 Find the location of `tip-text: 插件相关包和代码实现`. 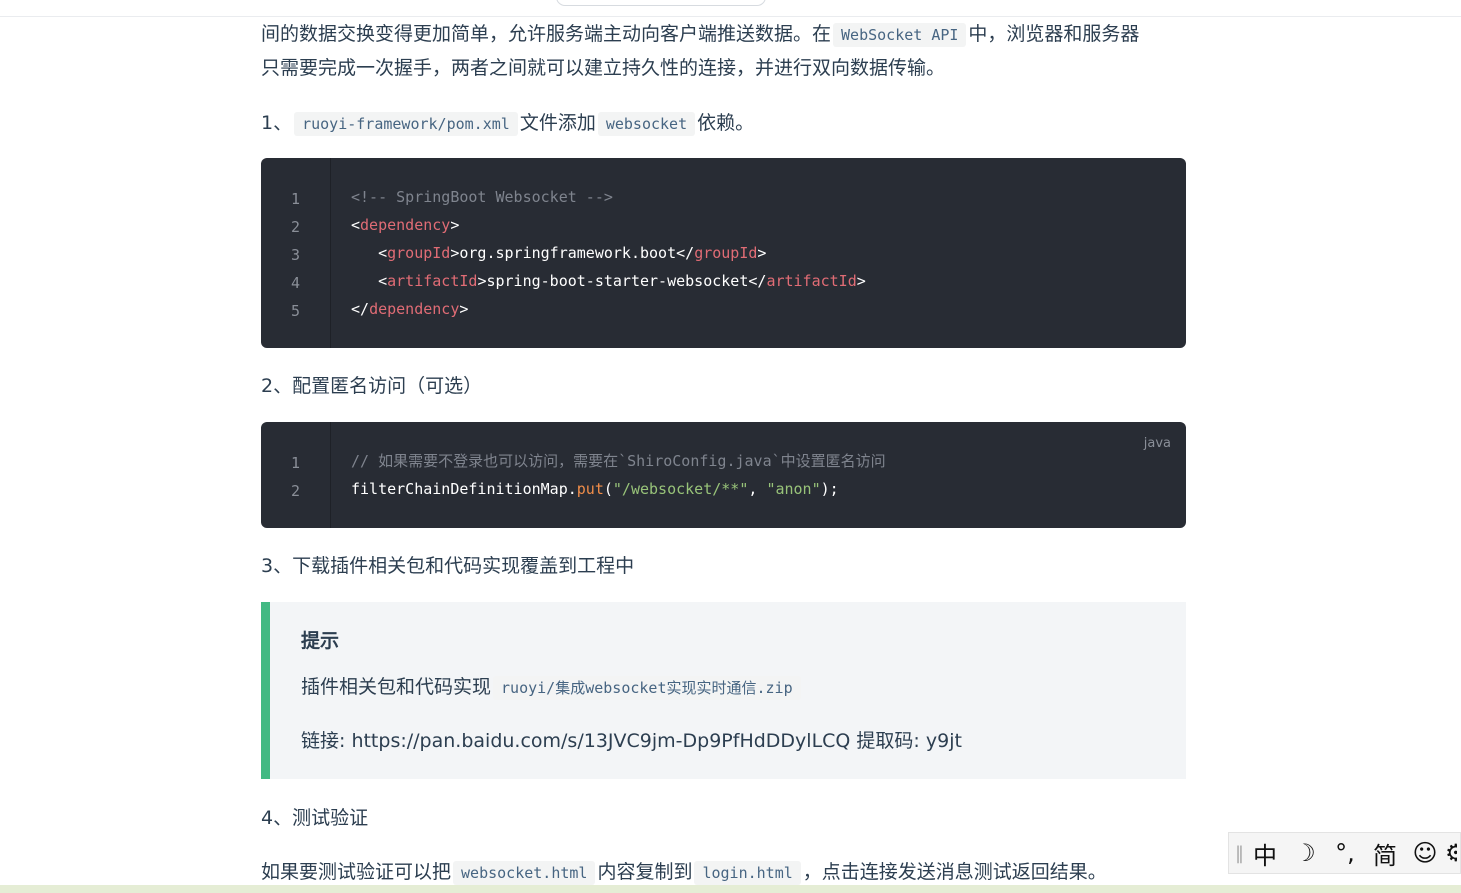

tip-text: 插件相关包和代码实现 is located at coordinates (396, 687).